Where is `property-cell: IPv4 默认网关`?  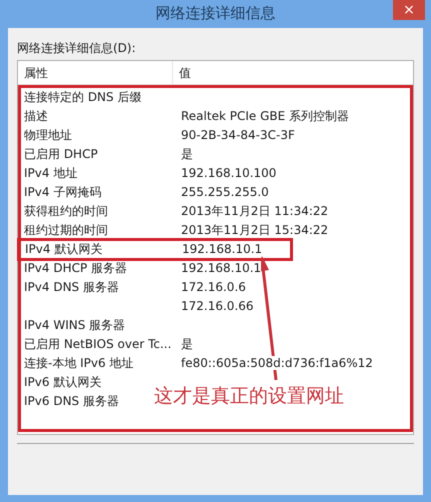
property-cell: IPv4 默认网关 is located at coordinates (63, 249).